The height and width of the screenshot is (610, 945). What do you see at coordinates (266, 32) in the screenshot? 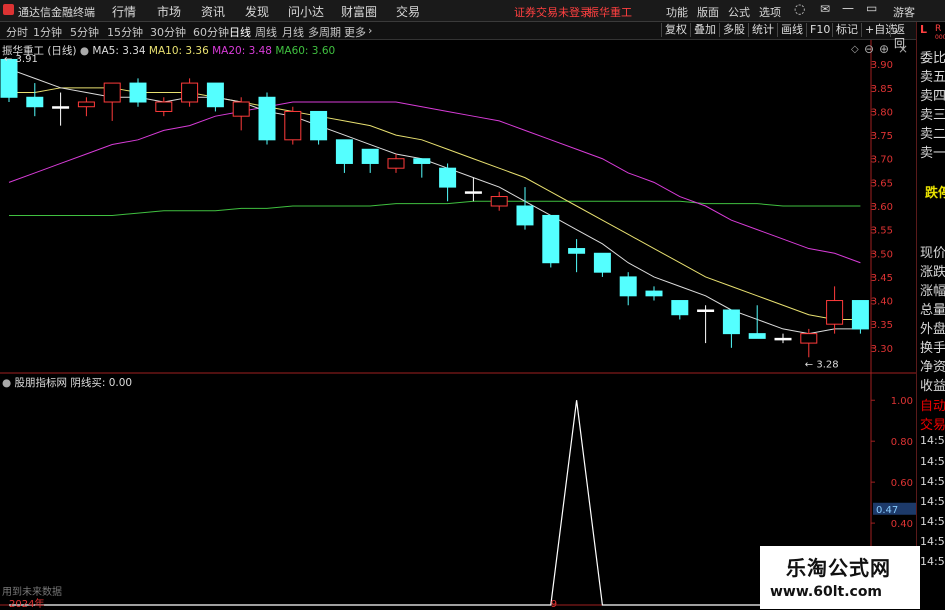
I see `period-weekly: 周线` at bounding box center [266, 32].